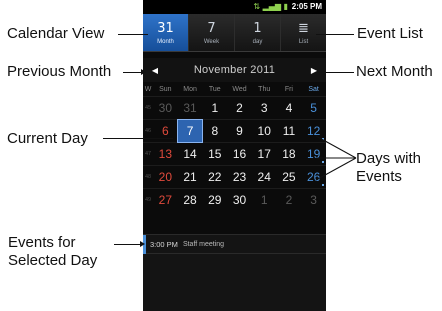  Describe the element at coordinates (148, 200) in the screenshot. I see `week-number: 49` at that location.